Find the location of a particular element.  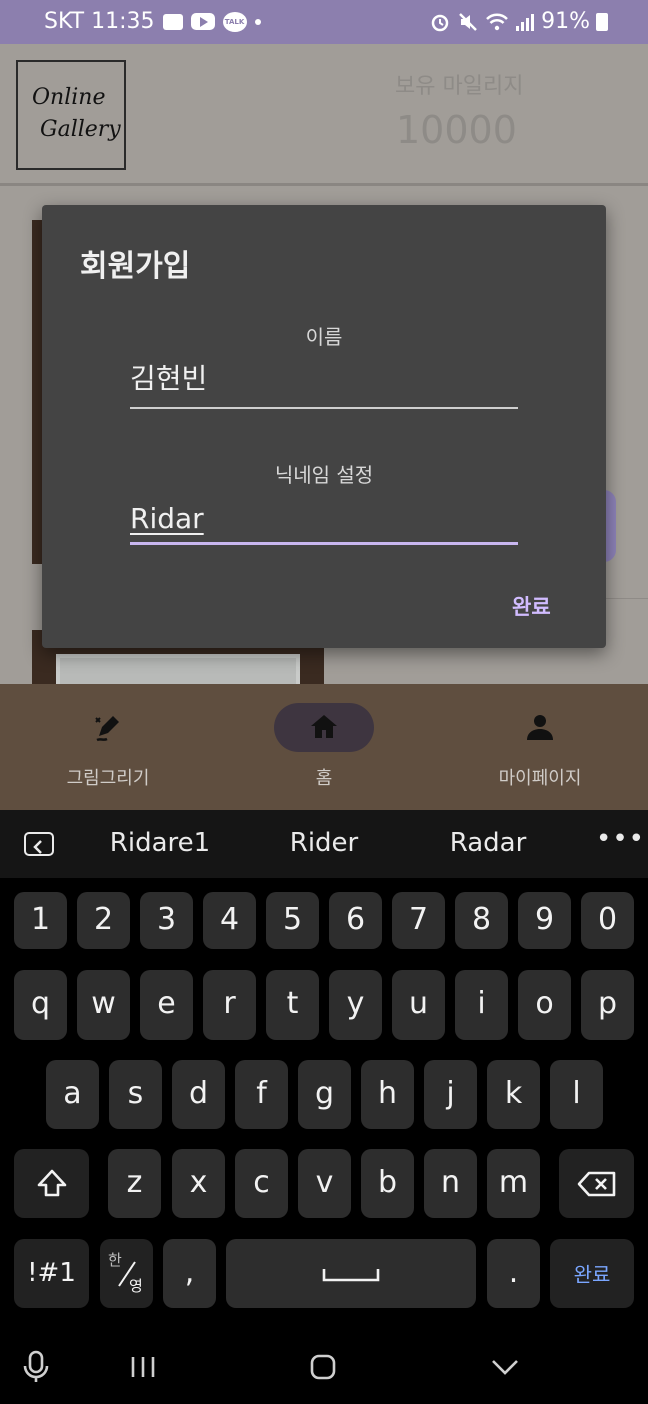

confirm-button: 완료 is located at coordinates (531, 606).